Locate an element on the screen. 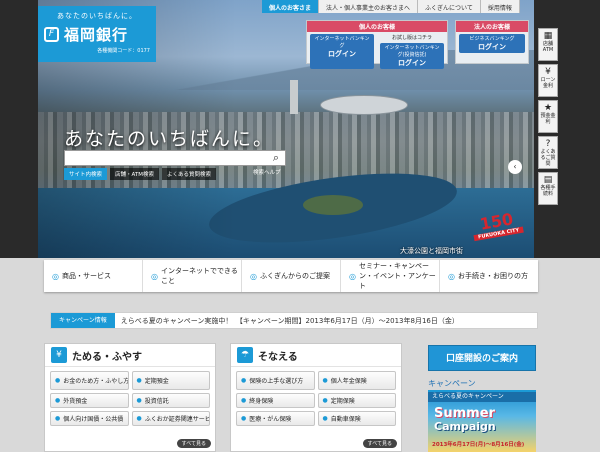 Image resolution: width=600 pixels, height=452 pixels. prepare-link-label: 定期保険 is located at coordinates (342, 401).